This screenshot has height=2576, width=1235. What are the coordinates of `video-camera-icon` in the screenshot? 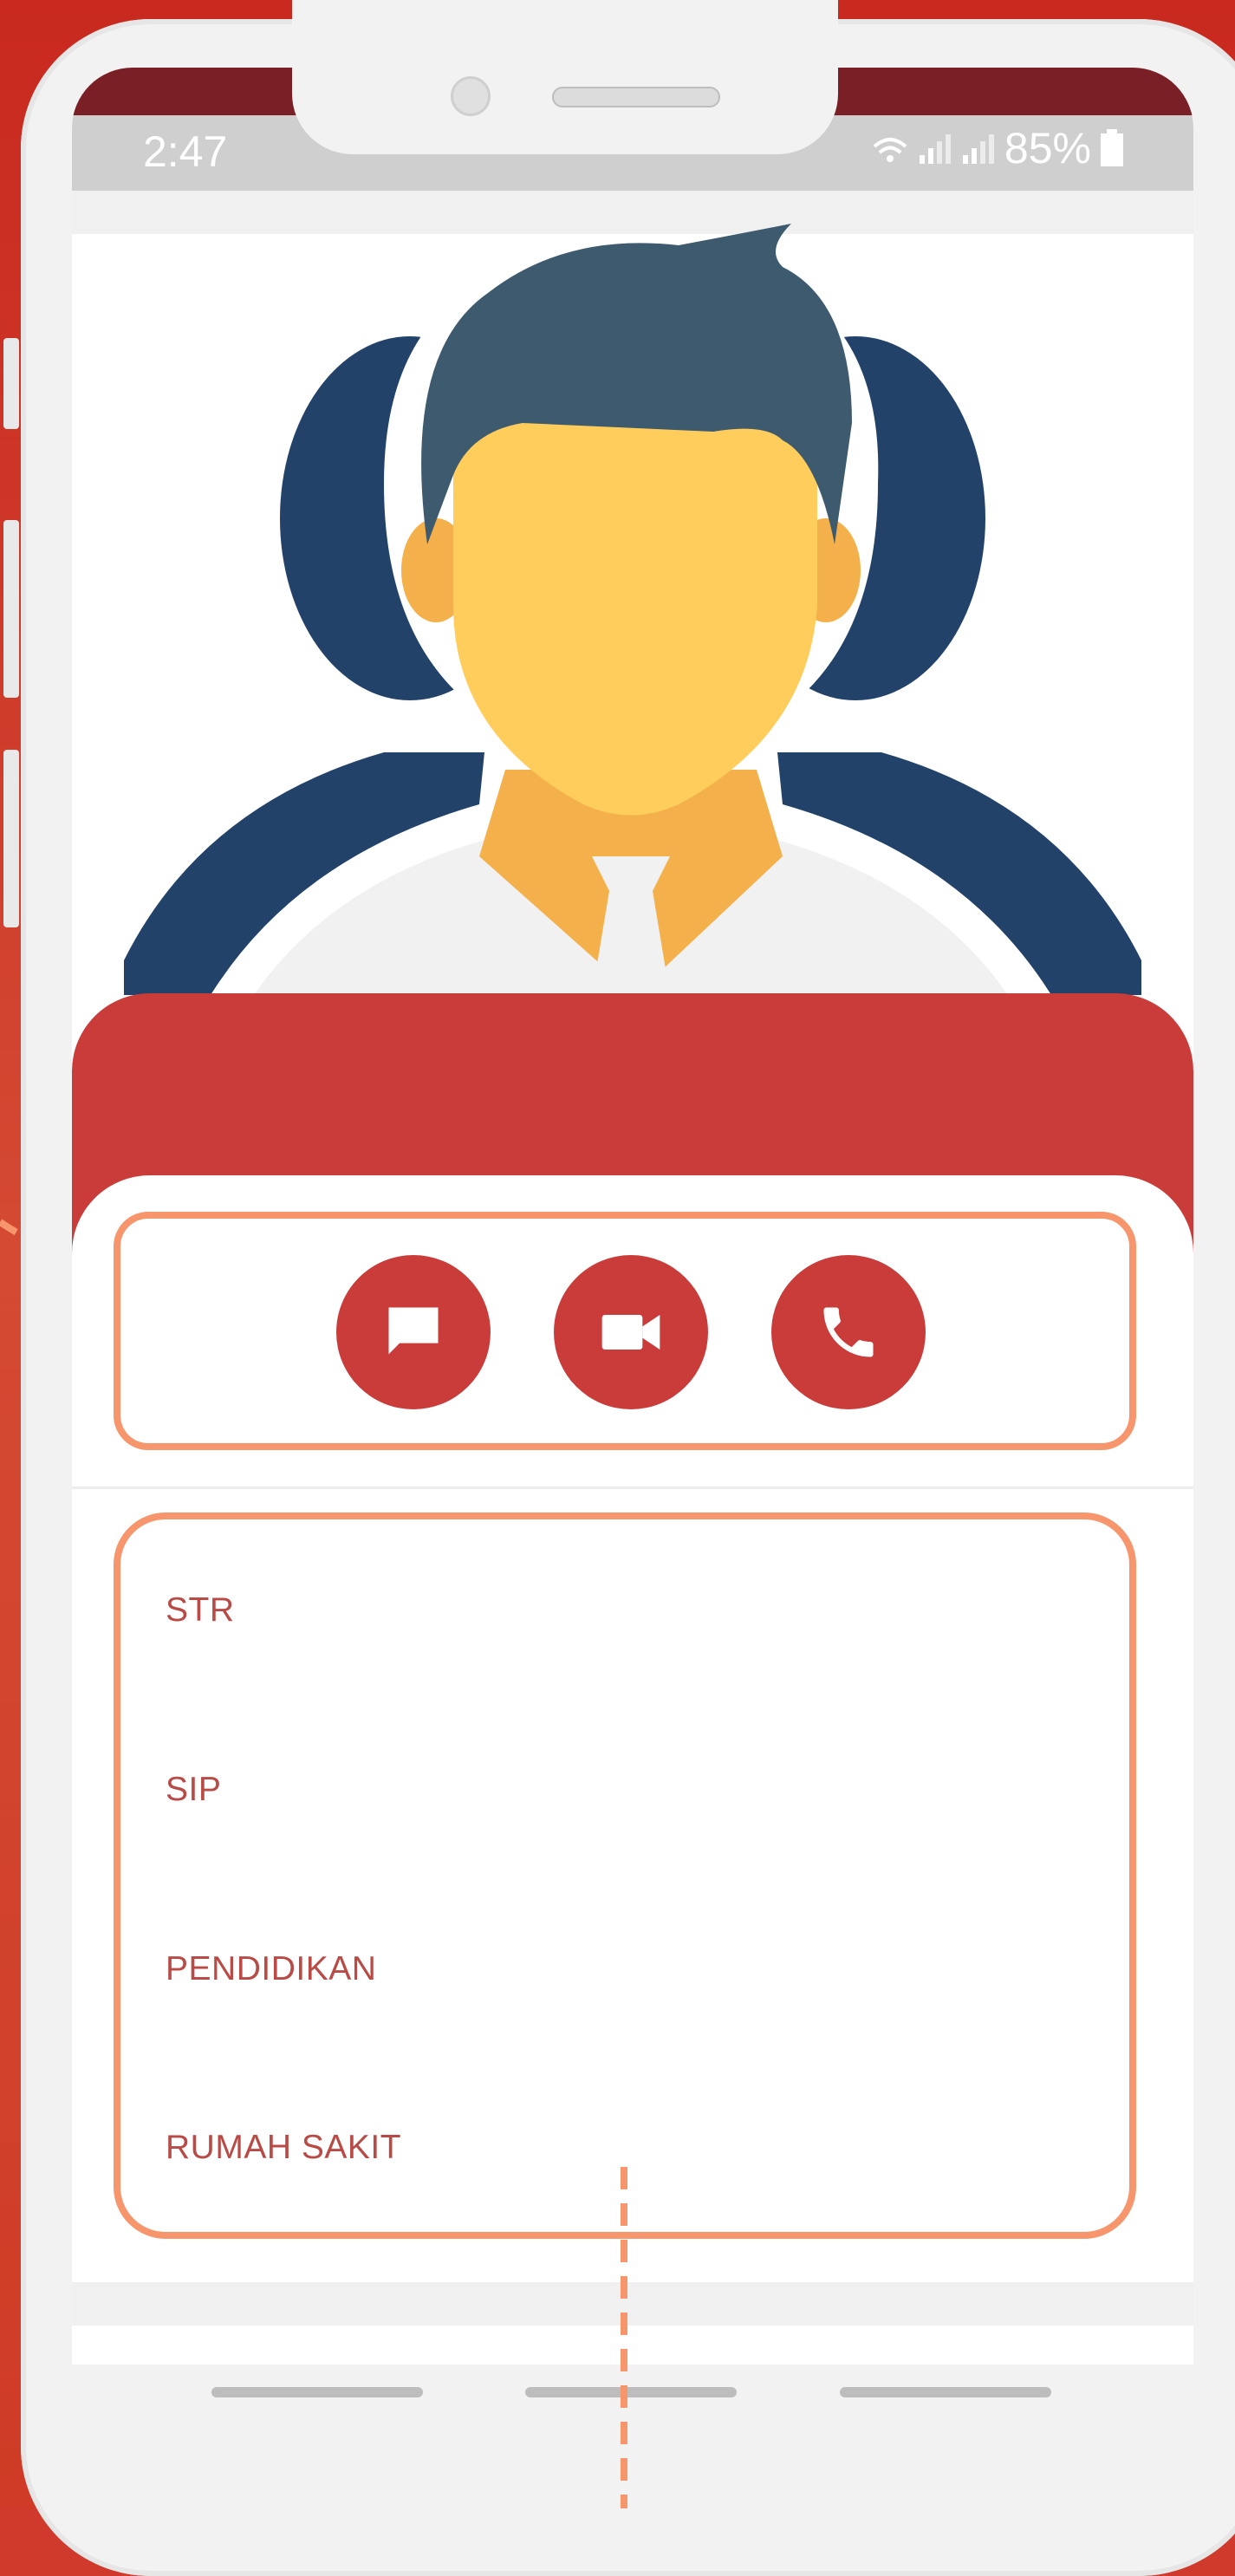 It's located at (630, 1332).